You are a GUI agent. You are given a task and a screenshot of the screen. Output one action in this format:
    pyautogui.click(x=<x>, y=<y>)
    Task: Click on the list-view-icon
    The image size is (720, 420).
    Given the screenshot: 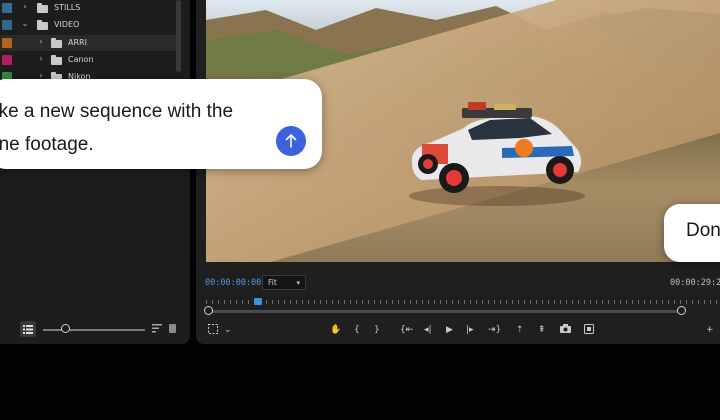 What is the action you would take?
    pyautogui.click(x=28, y=329)
    